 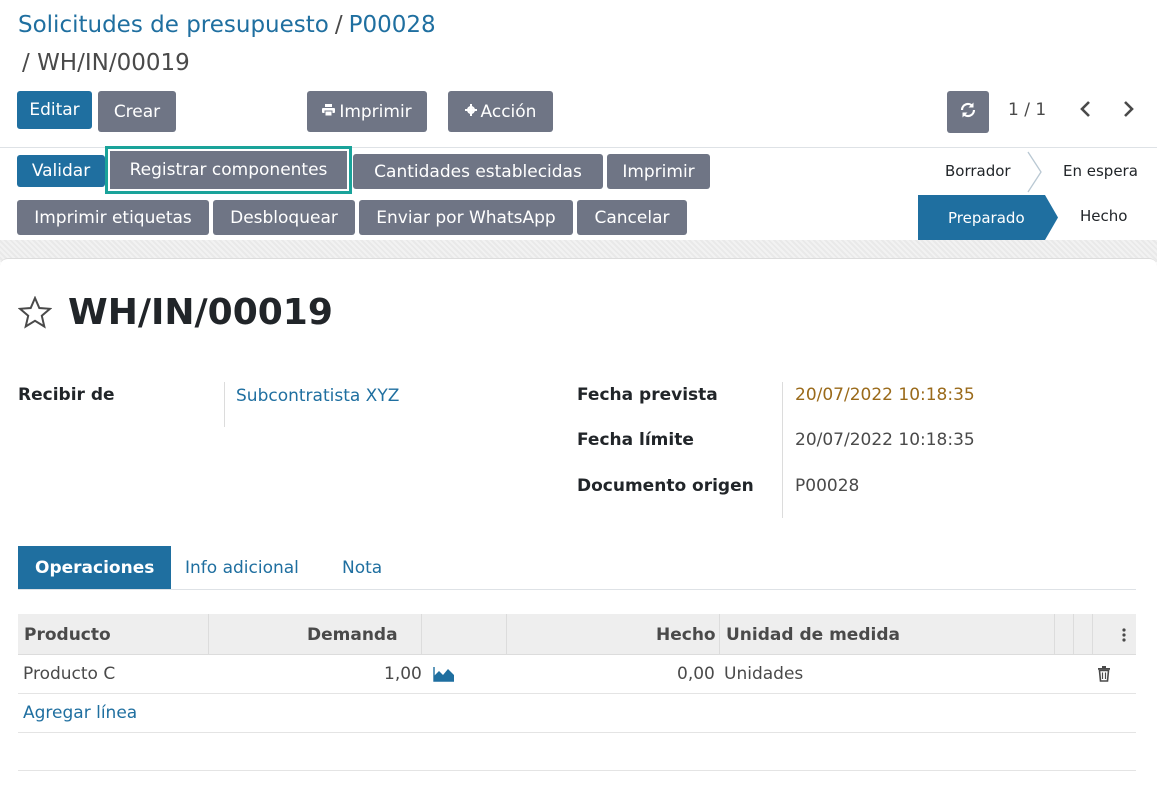 I want to click on partner-label: Recibir de, so click(x=66, y=395).